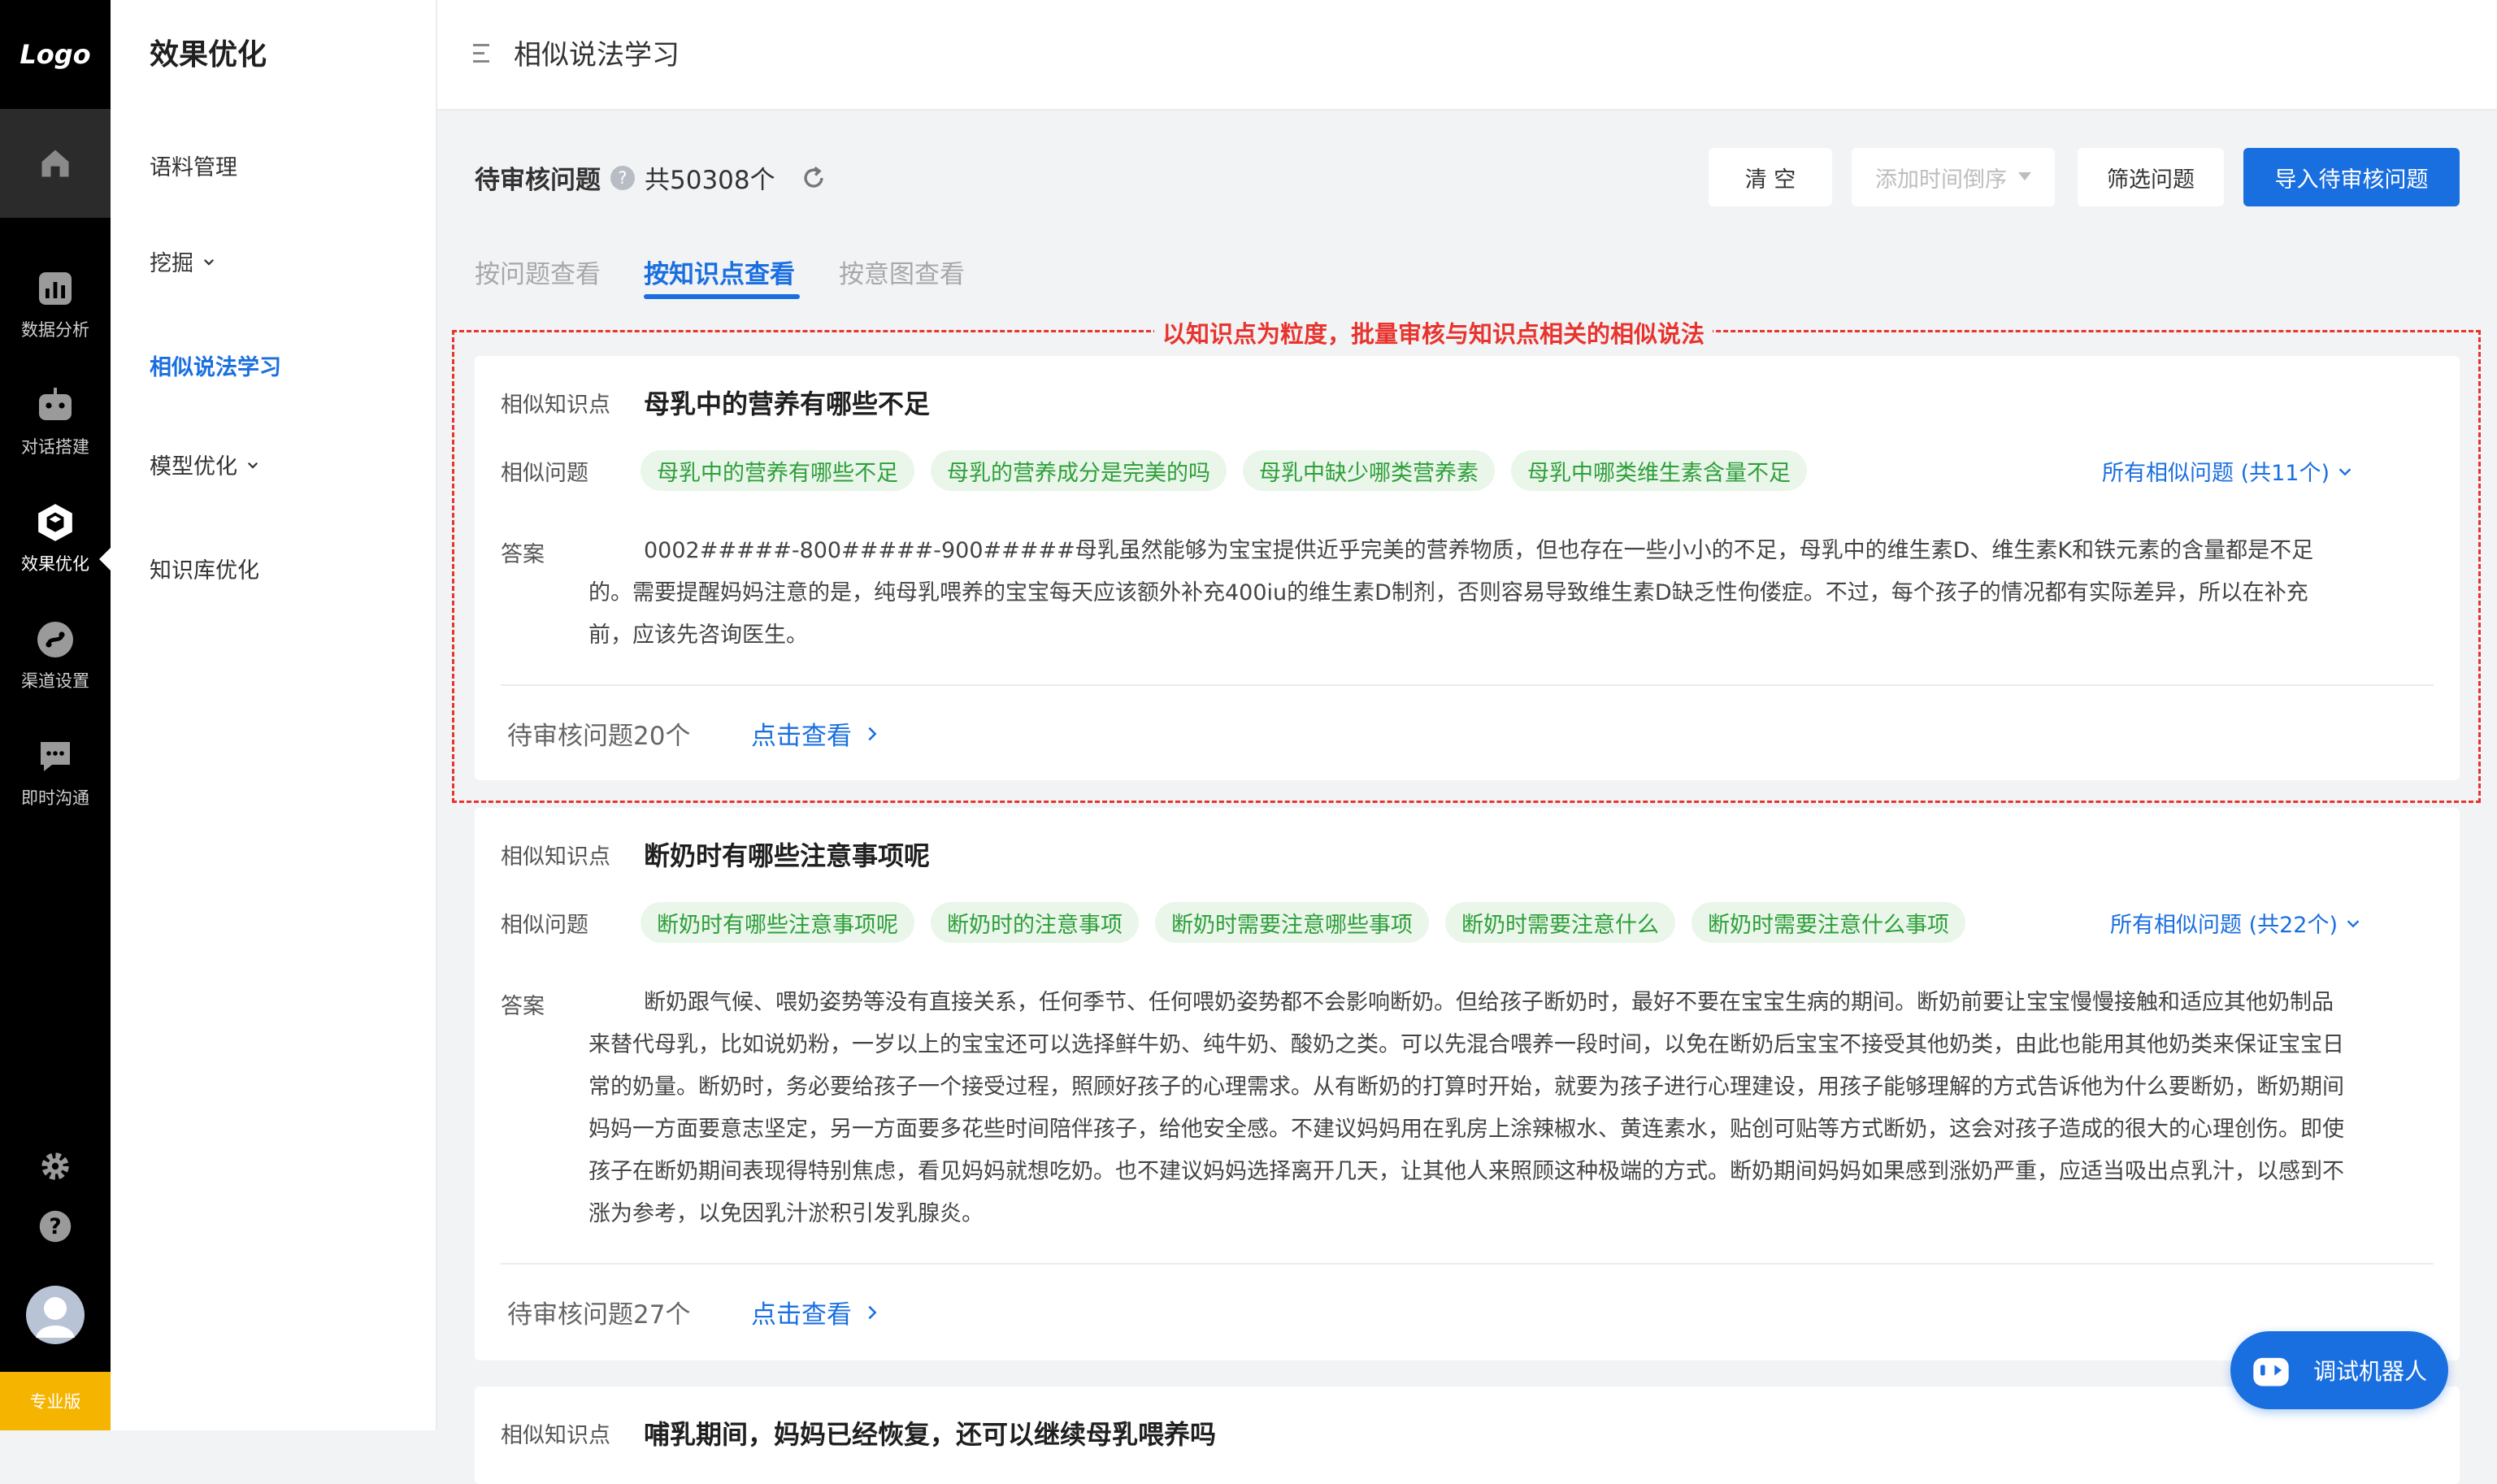  I want to click on divider, so click(1468, 1264).